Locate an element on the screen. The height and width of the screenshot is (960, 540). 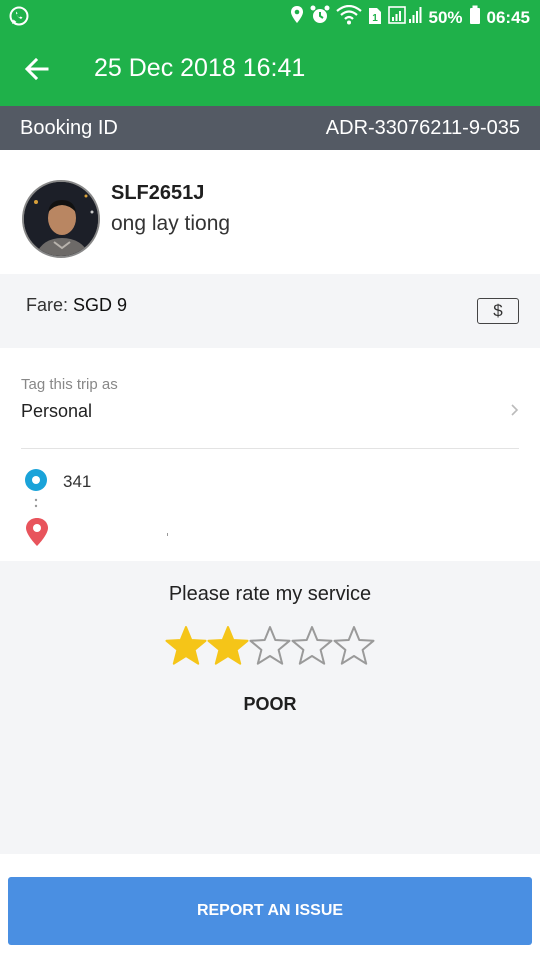
tag-trip-row: Tag this trip as Personal is located at coordinates (270, 398).